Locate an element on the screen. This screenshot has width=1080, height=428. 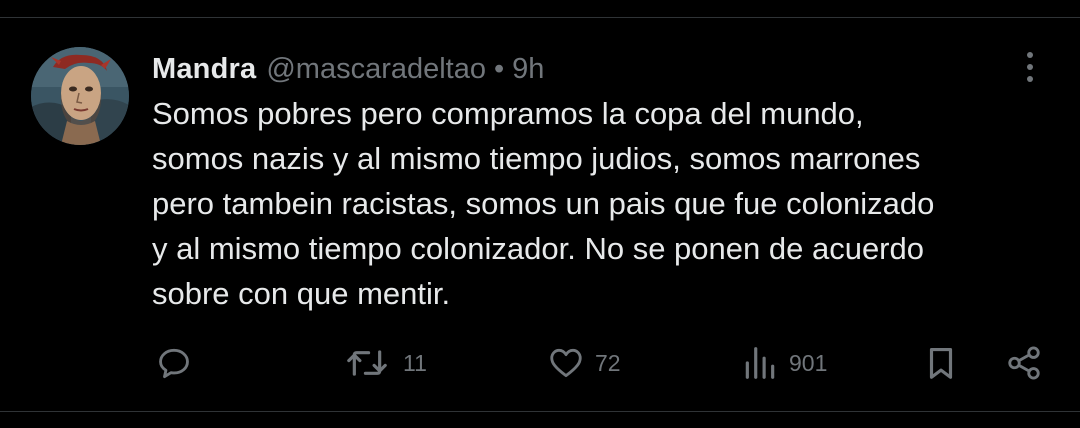
bookmark-icon is located at coordinates (941, 363).